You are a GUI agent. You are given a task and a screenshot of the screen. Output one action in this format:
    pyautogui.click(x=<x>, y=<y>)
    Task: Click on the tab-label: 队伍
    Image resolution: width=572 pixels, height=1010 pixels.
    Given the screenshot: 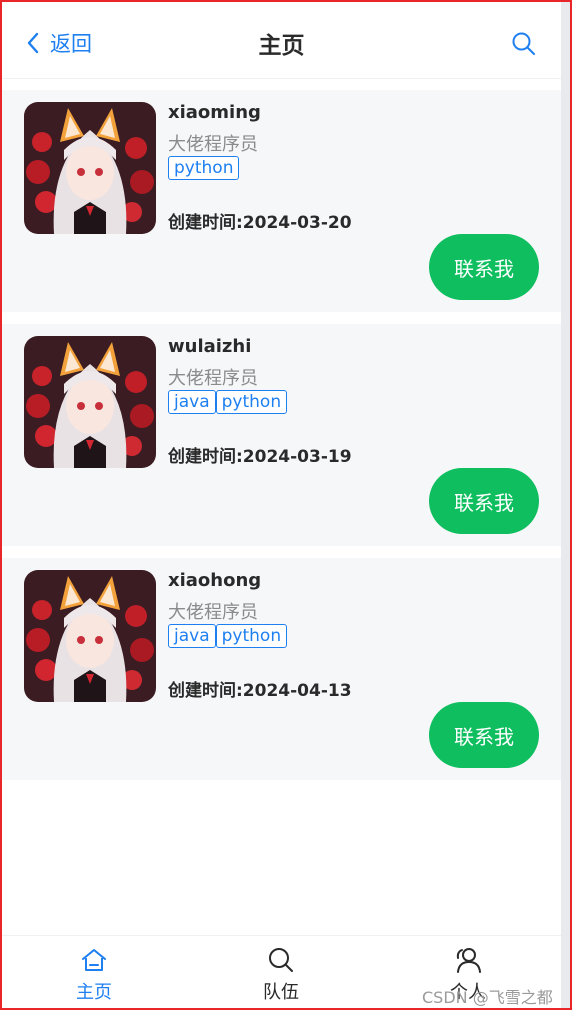 What is the action you would take?
    pyautogui.click(x=281, y=992)
    